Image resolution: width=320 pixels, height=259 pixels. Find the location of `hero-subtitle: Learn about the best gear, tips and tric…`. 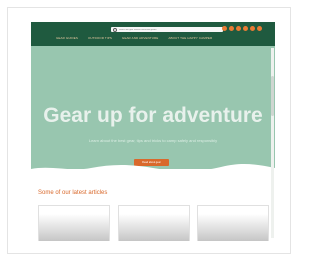

hero-subtitle: Learn about the best gear, tips and tric… is located at coordinates (153, 140).